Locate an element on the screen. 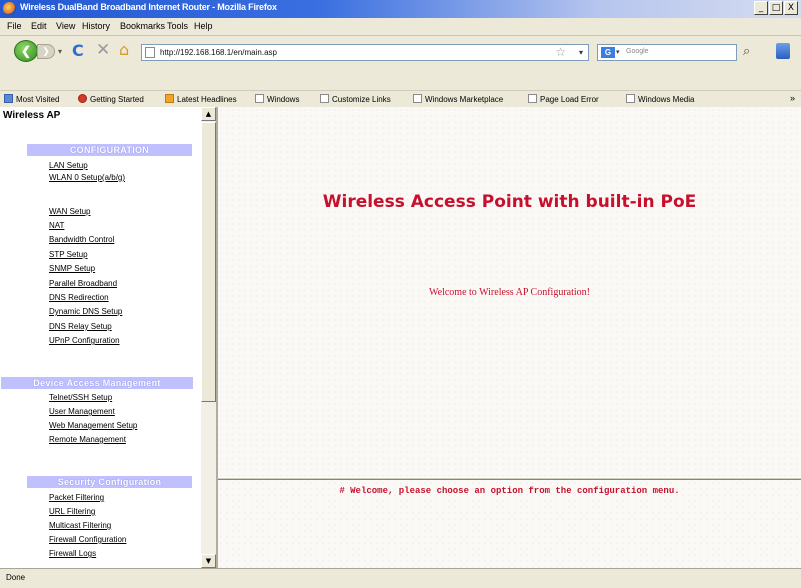 The image size is (801, 588). bookmark-customize-links: Customize Links is located at coordinates (355, 99).